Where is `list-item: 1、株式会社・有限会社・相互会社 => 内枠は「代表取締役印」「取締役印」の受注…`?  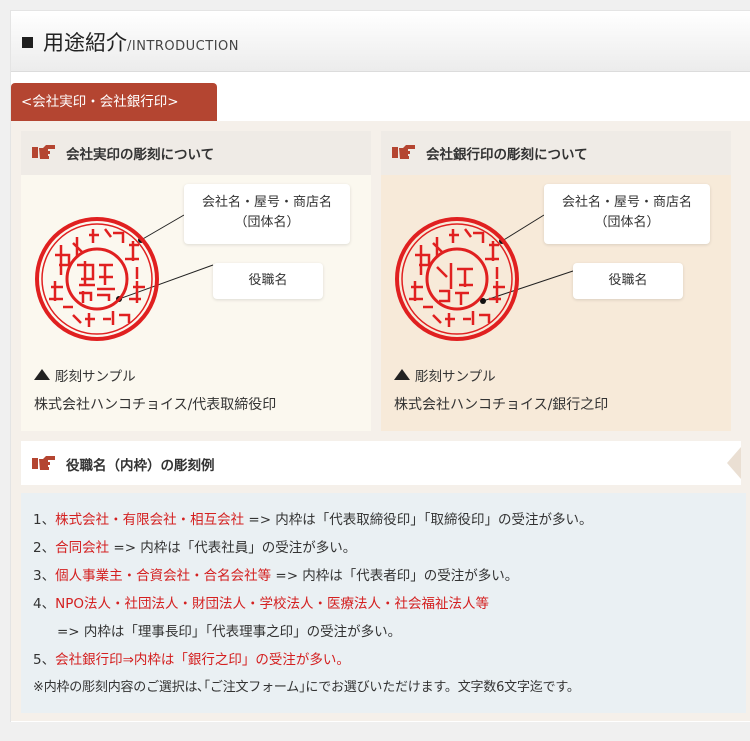 list-item: 1、株式会社・有限会社・相互会社 => 内枠は「代表取締役印」「取締役印」の受注… is located at coordinates (389, 520).